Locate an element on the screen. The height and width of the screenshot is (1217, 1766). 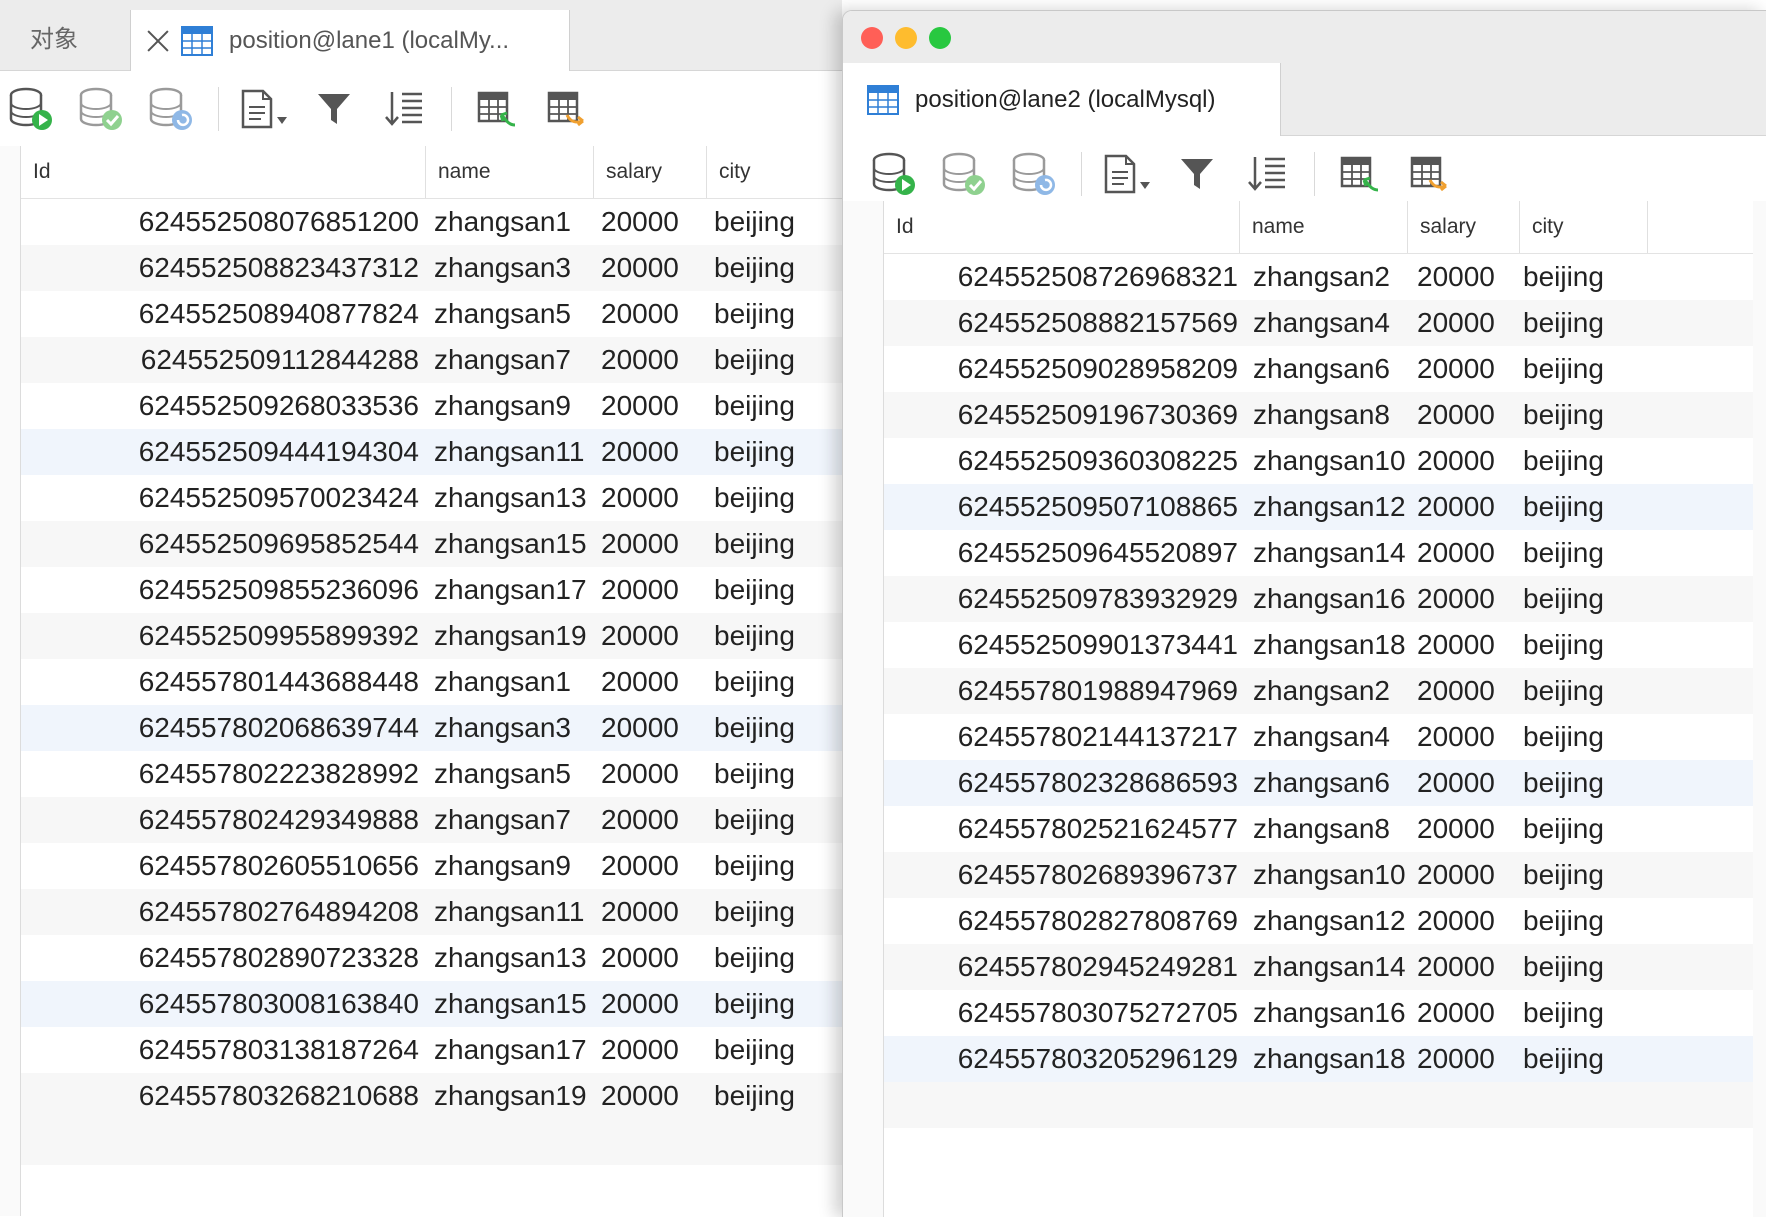
column-header-name: name is located at coordinates (1324, 227).